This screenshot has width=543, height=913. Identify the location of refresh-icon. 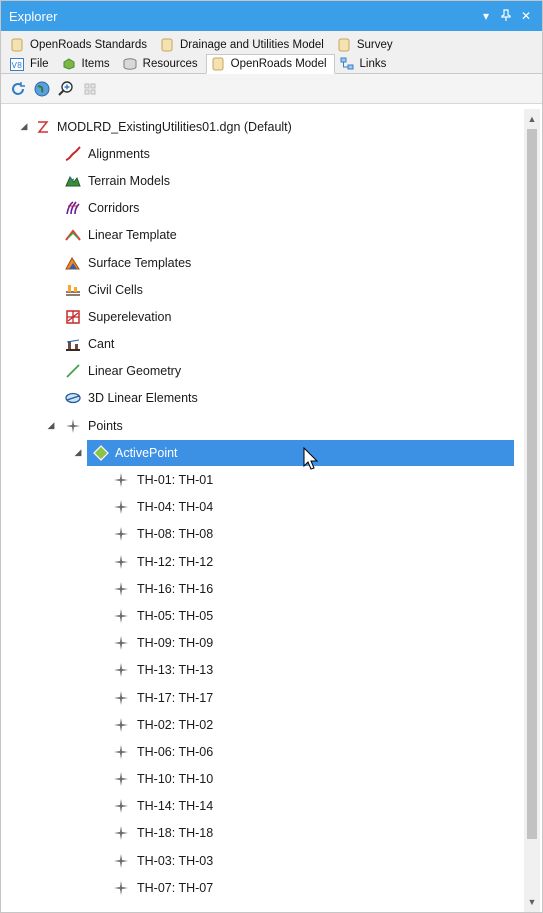
(18, 89).